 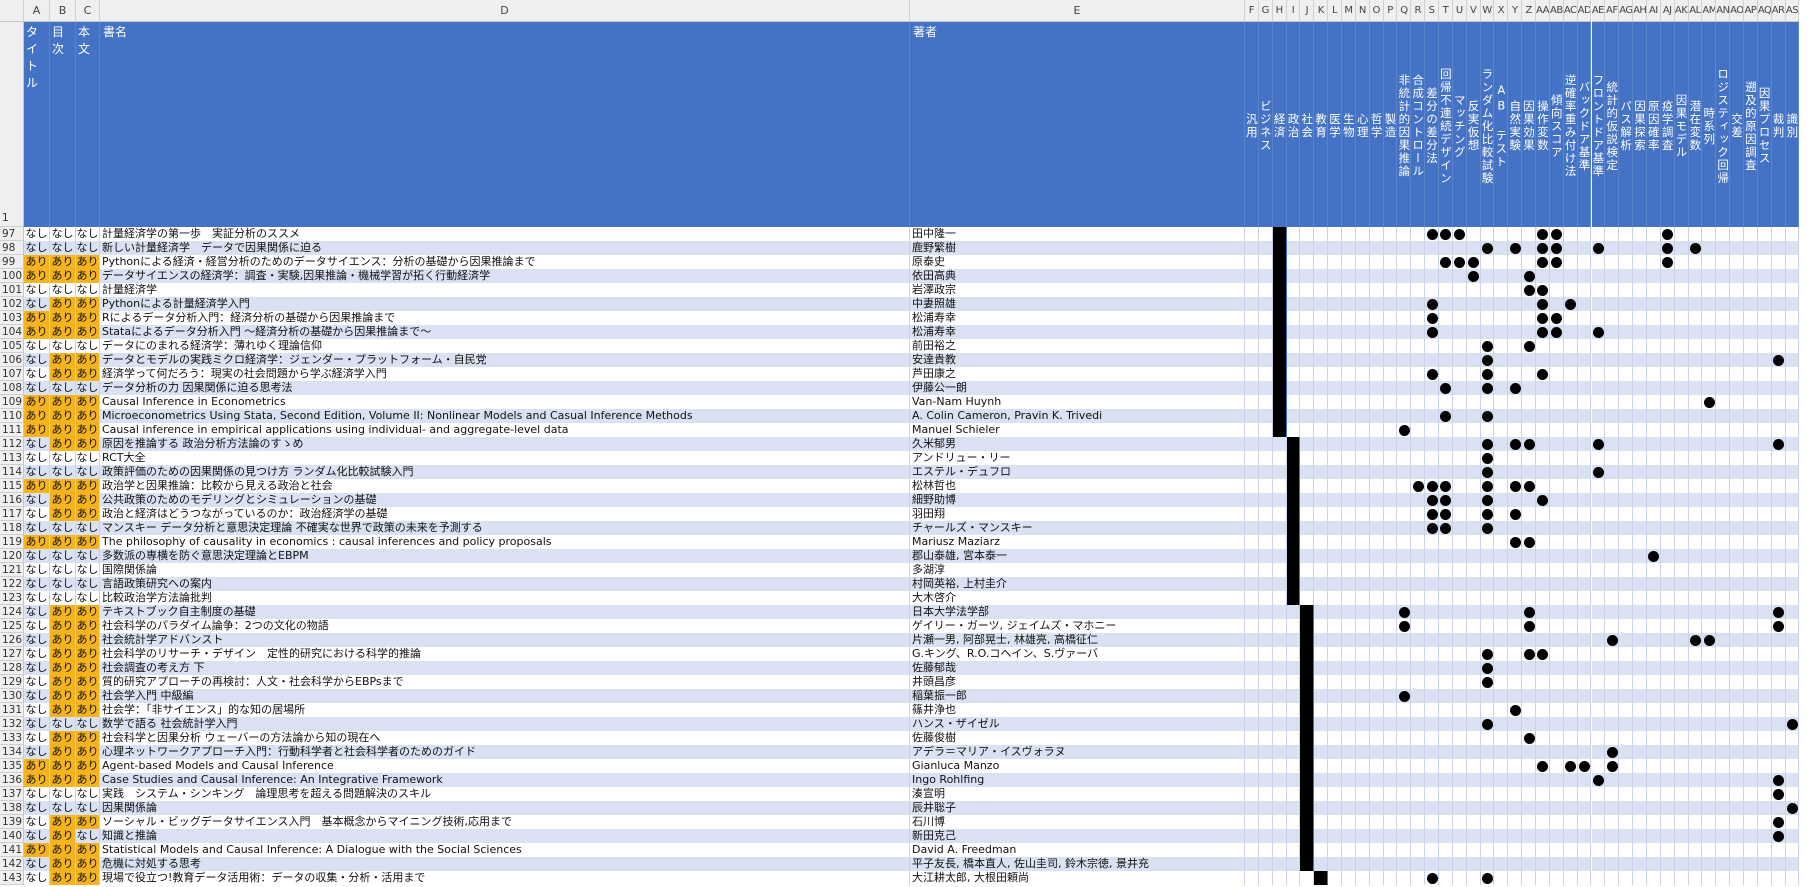 I want to click on header-j: 社会, so click(x=1307, y=124).